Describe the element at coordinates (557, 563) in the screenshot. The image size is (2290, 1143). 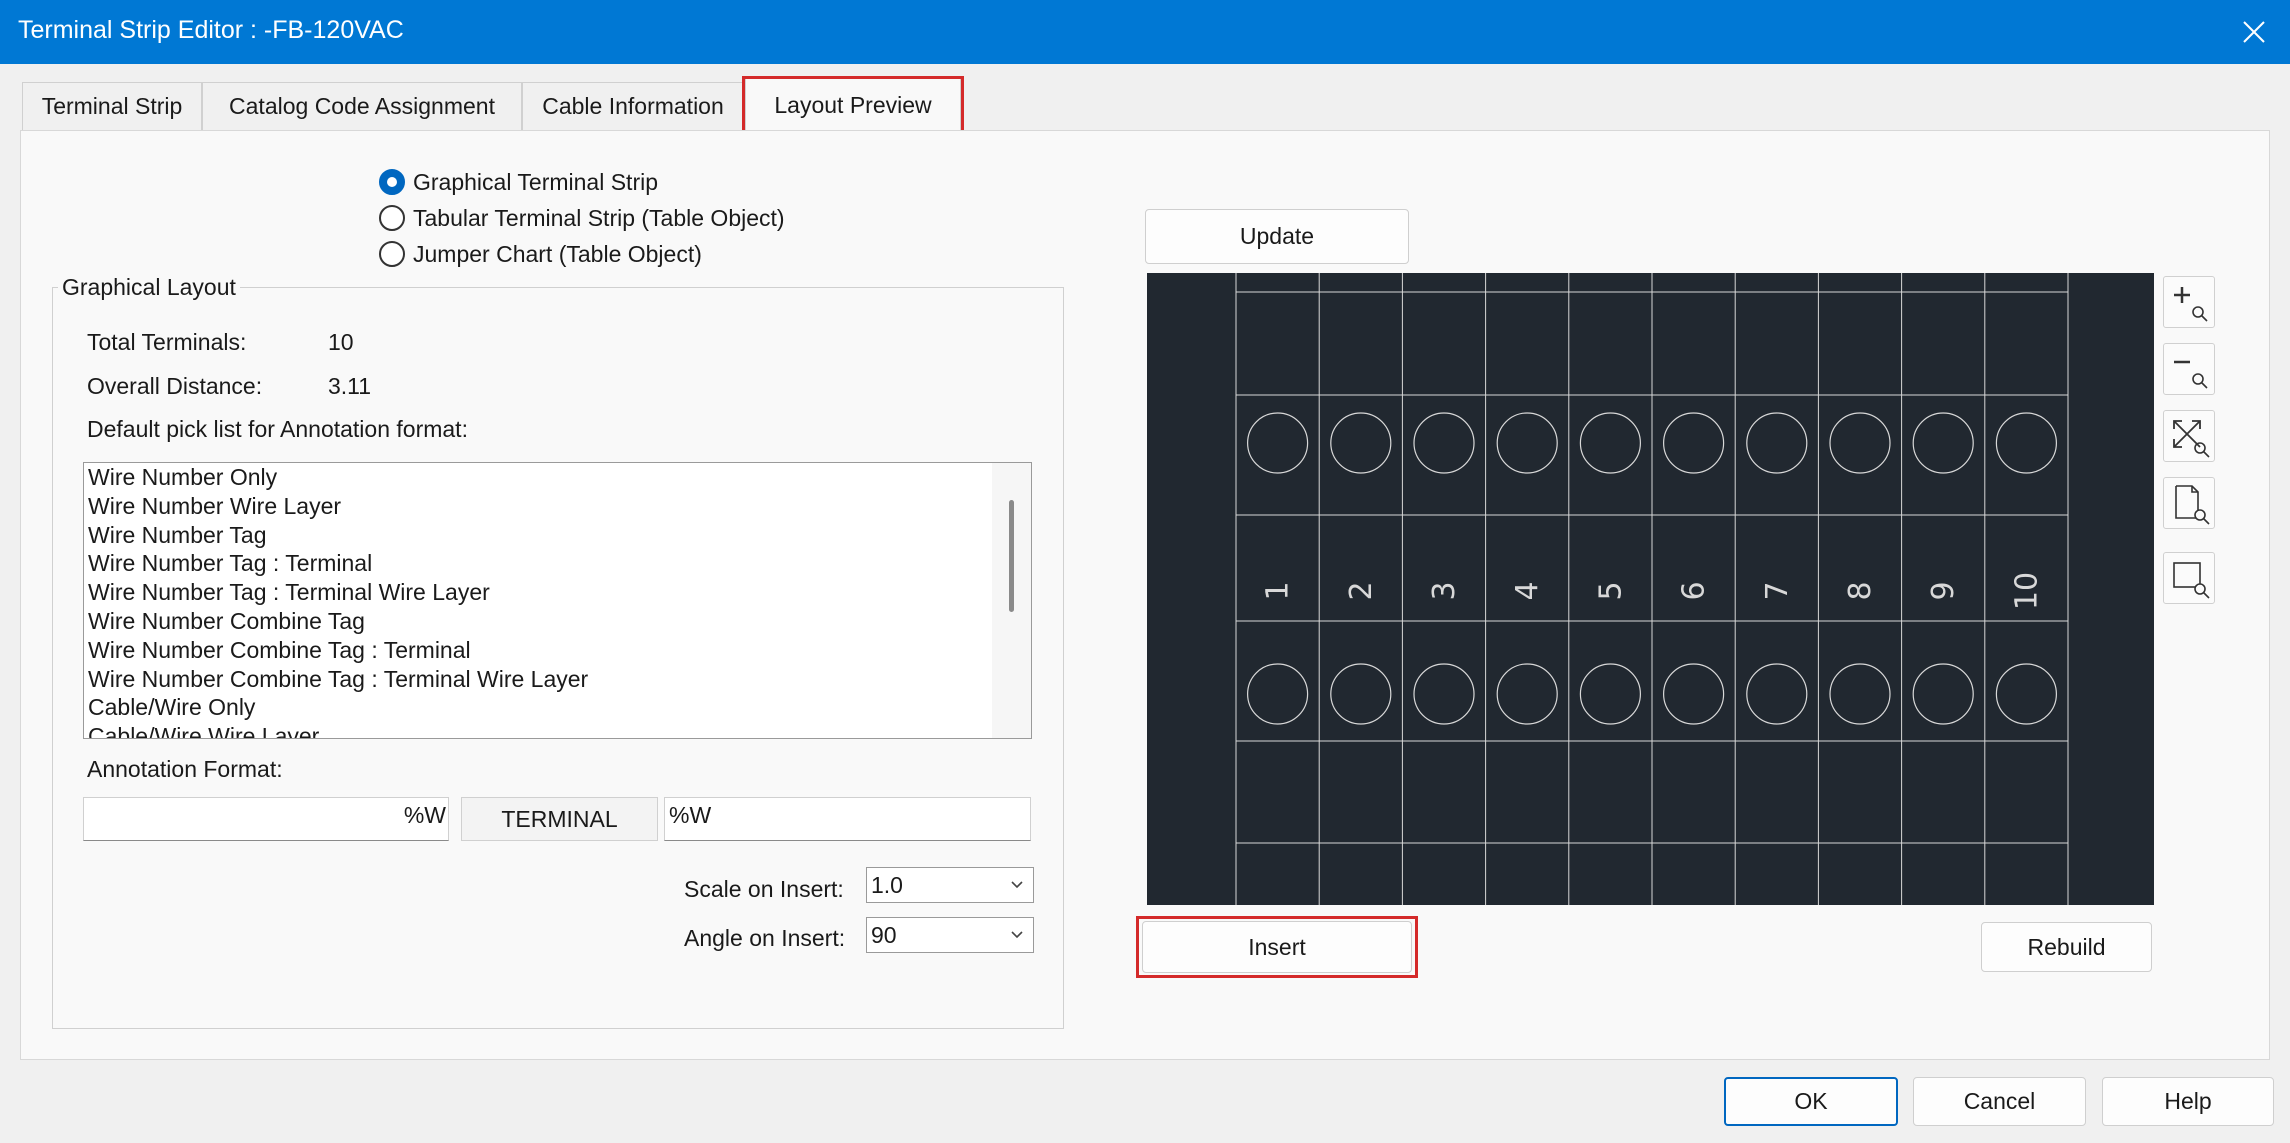
I see `list-item: Wire Number Tag : Terminal` at that location.